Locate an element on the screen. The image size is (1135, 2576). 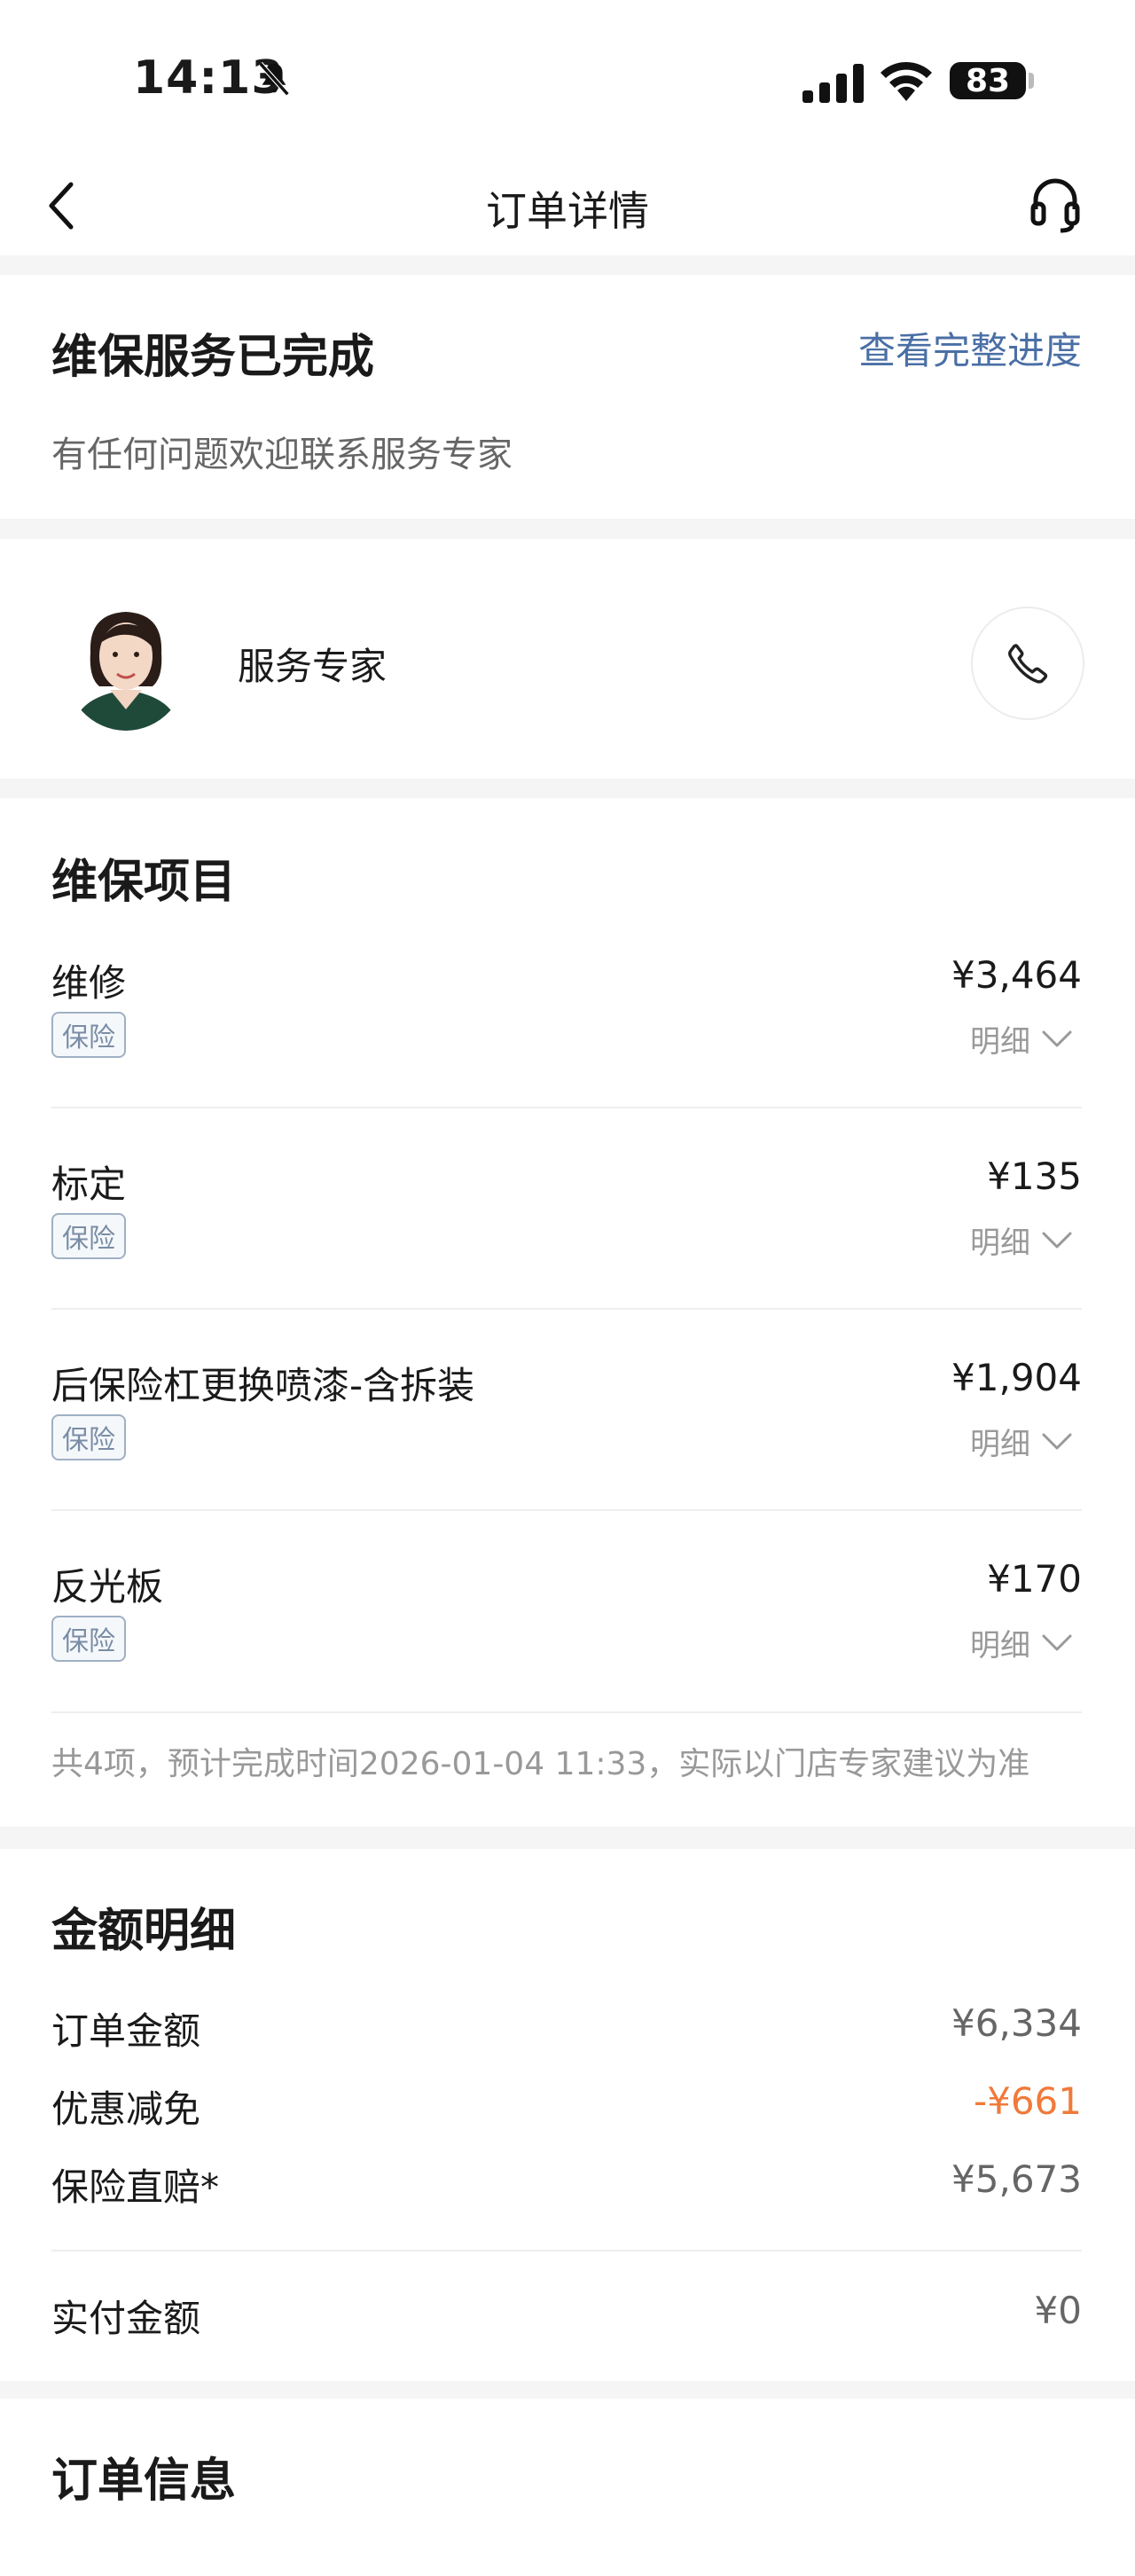
amount-label: 优惠减免 is located at coordinates (126, 2109).